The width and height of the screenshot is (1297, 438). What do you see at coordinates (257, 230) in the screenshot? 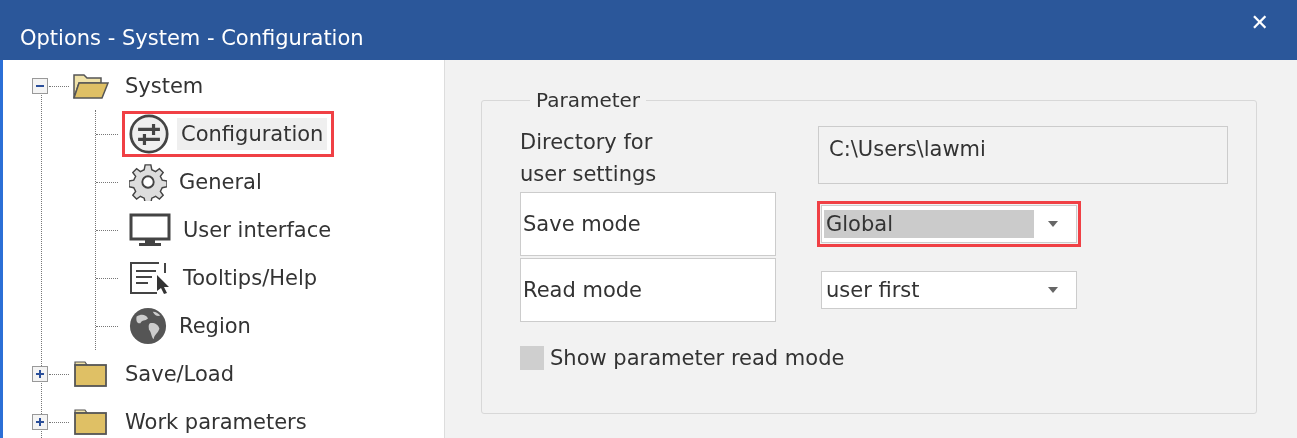
I see `tree-item: User interface` at bounding box center [257, 230].